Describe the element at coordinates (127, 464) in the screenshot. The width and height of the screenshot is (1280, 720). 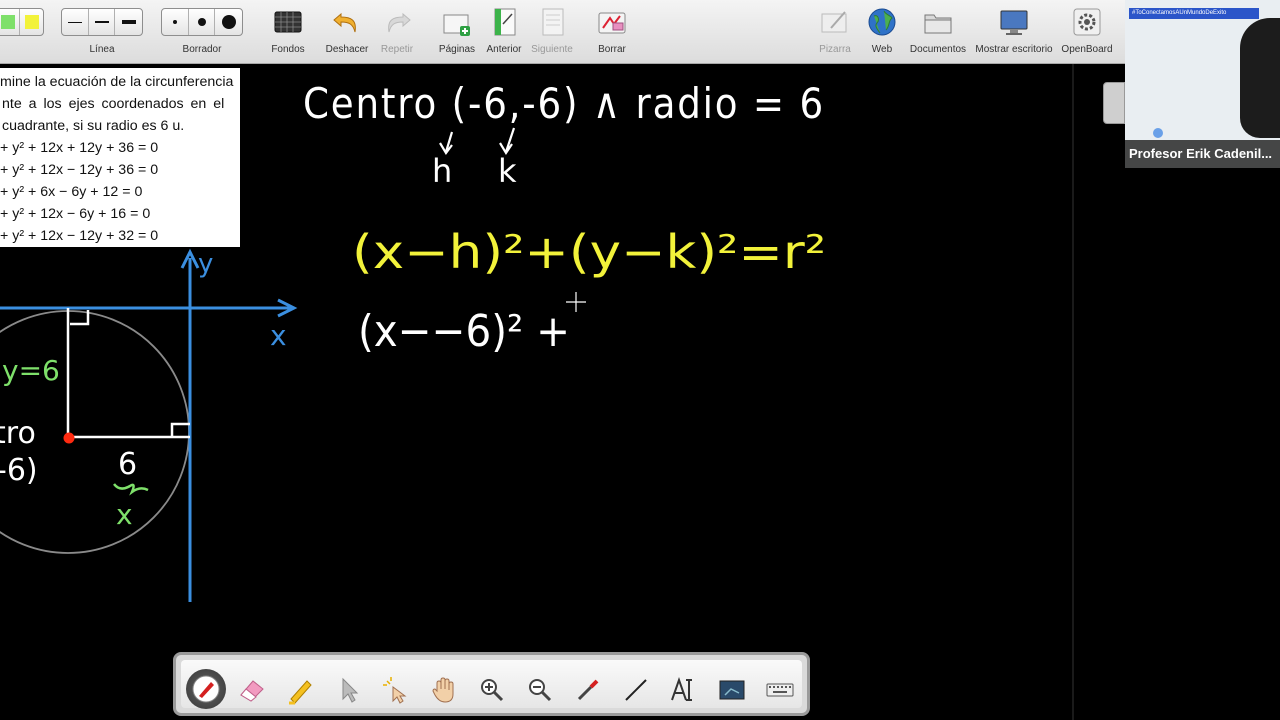
I see `distance-six: 6` at that location.